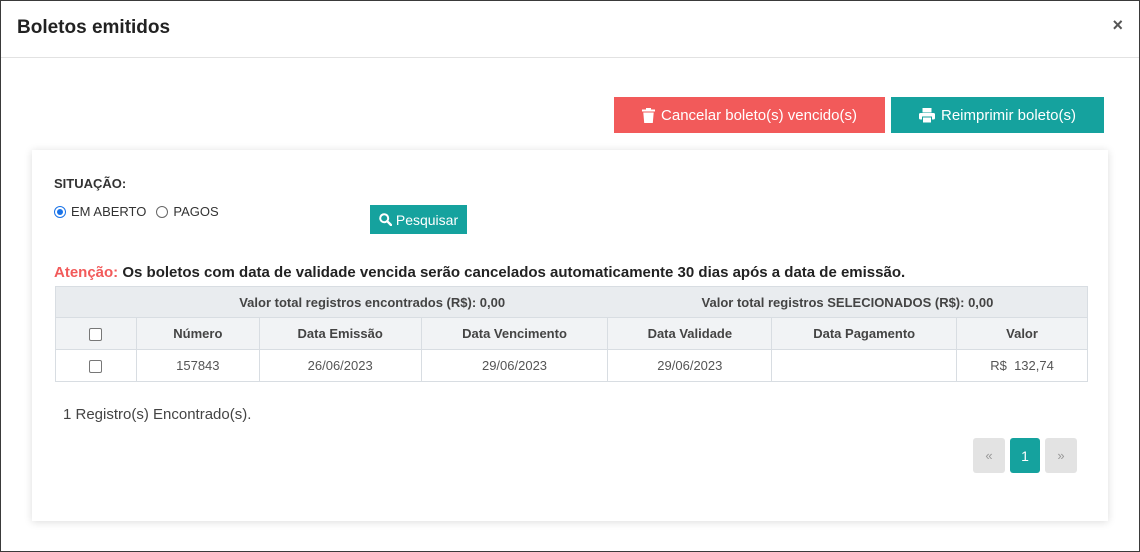  I want to click on page-current-button: 1, so click(1025, 455).